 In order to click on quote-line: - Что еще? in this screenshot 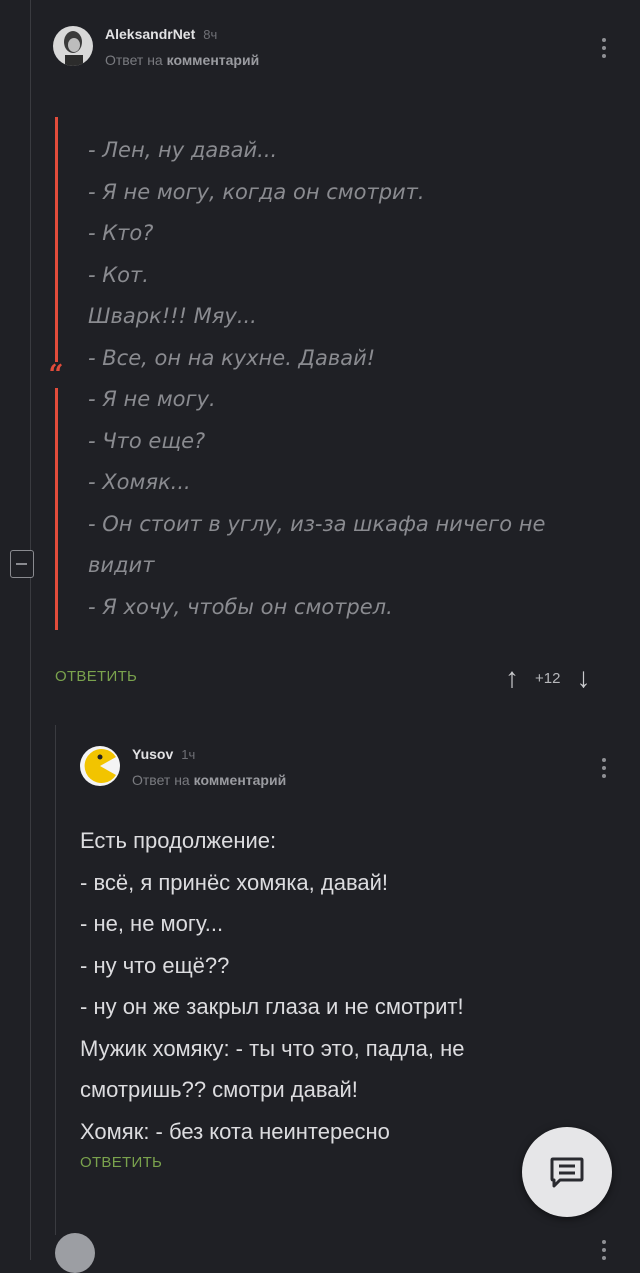, I will do `click(147, 440)`.